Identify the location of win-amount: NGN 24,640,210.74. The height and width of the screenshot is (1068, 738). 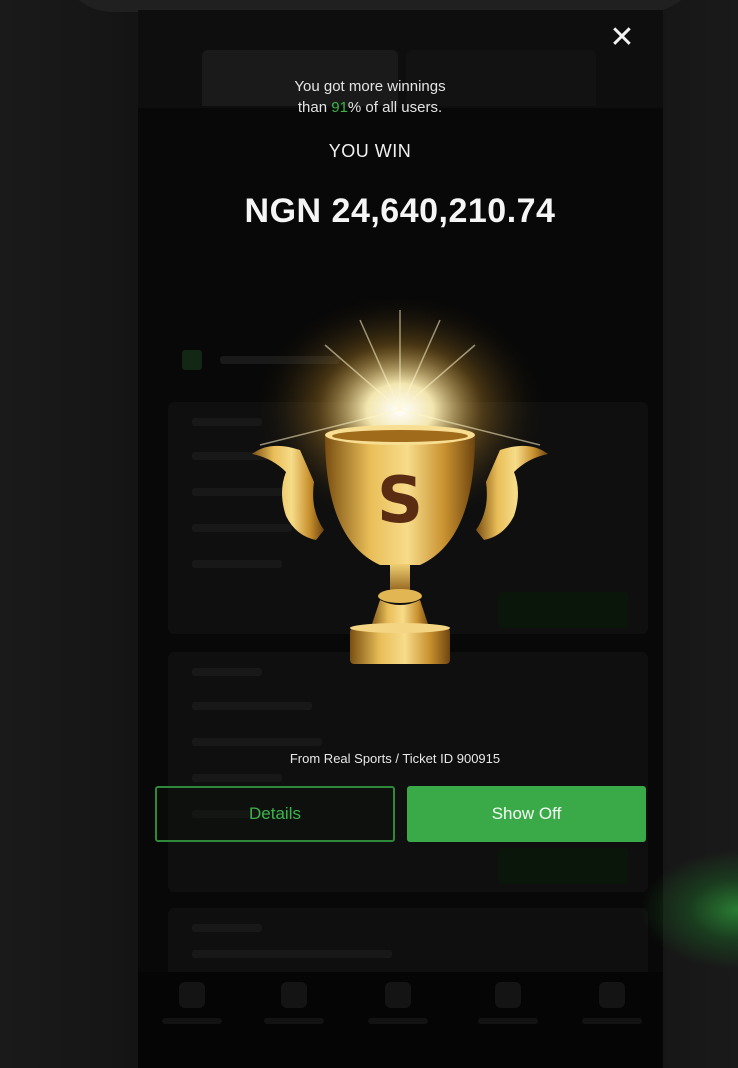
(400, 211).